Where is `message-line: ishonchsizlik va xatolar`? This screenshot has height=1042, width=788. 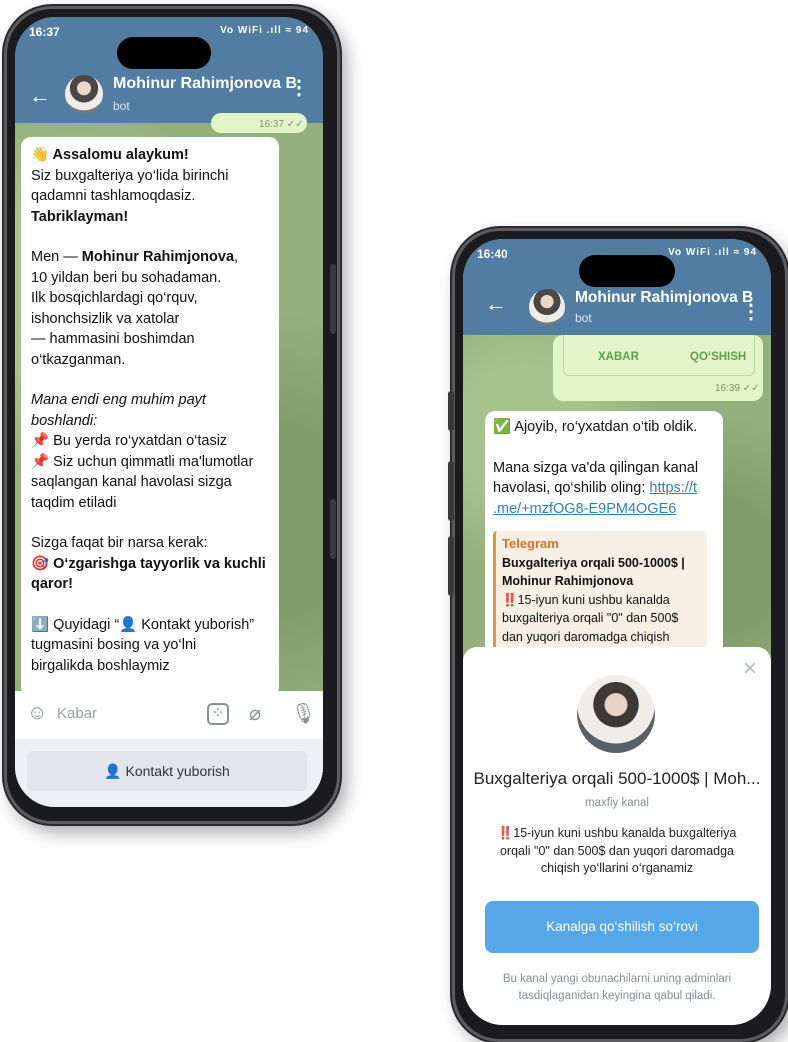
message-line: ishonchsizlik va xatolar is located at coordinates (105, 318).